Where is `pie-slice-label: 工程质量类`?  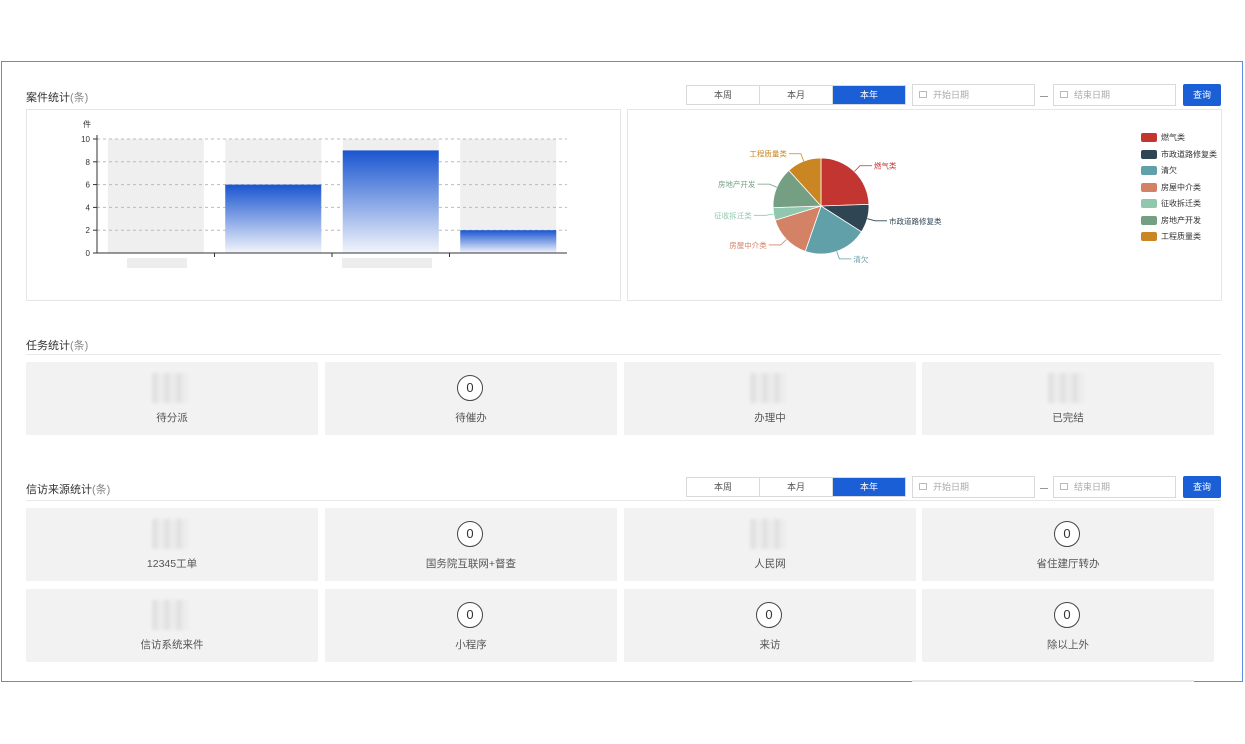 pie-slice-label: 工程质量类 is located at coordinates (768, 154).